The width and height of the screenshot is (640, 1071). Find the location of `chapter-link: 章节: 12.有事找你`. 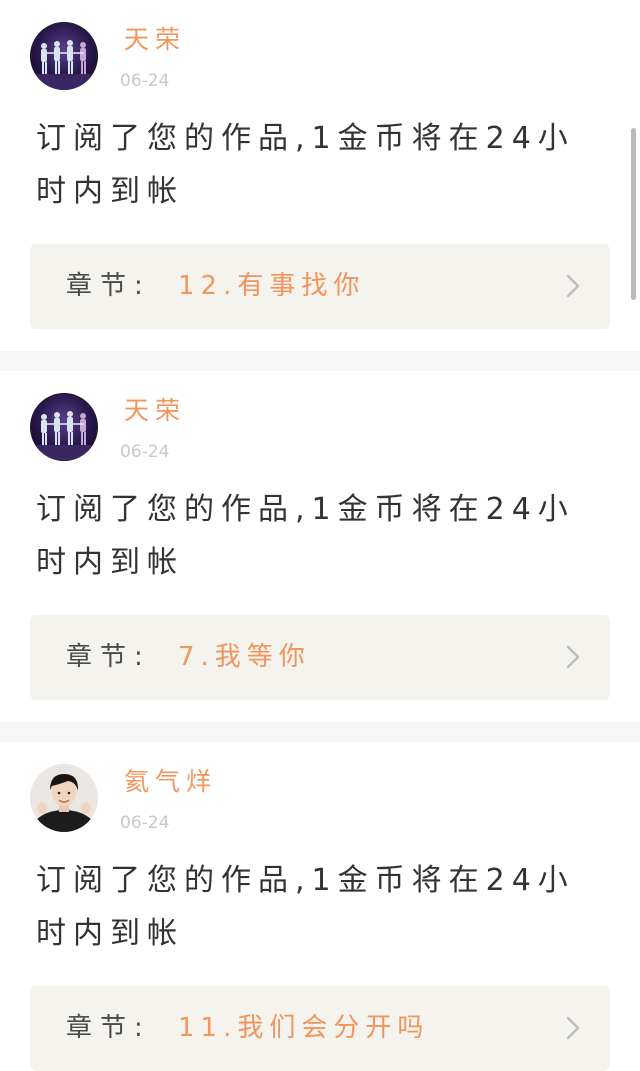

chapter-link: 章节: 12.有事找你 is located at coordinates (320, 286).